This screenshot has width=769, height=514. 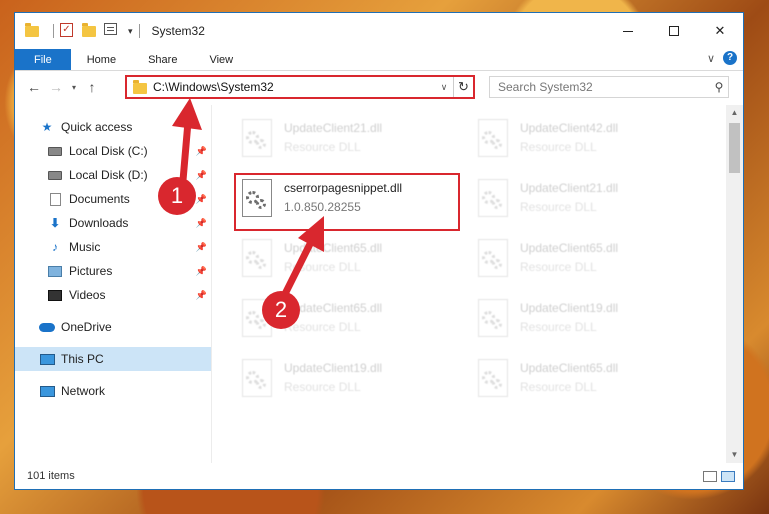 What do you see at coordinates (463, 87) in the screenshot?
I see `refresh-icon: ↻` at bounding box center [463, 87].